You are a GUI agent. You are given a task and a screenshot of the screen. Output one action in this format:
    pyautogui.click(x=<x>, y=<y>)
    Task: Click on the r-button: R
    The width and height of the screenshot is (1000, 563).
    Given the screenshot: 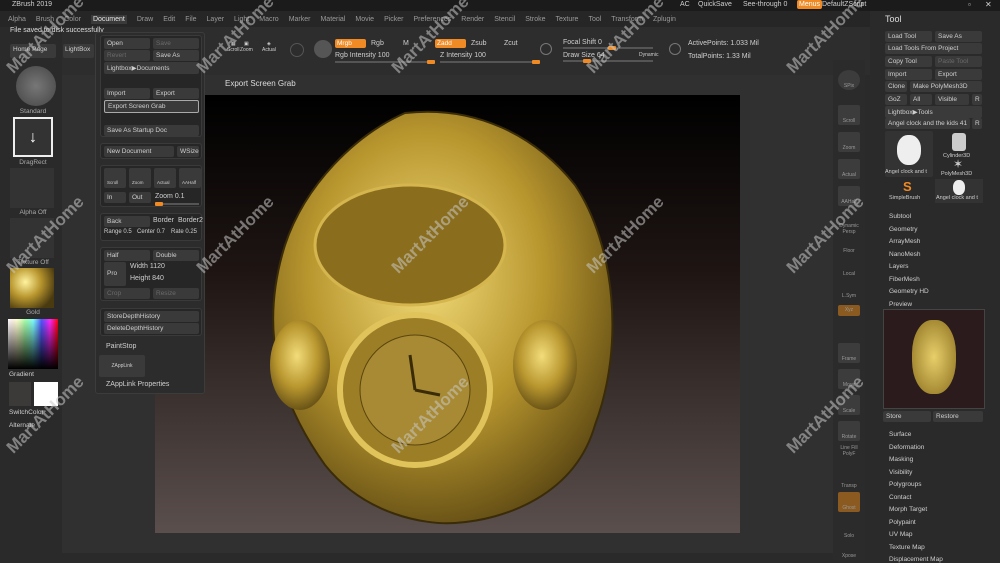 What is the action you would take?
    pyautogui.click(x=977, y=99)
    